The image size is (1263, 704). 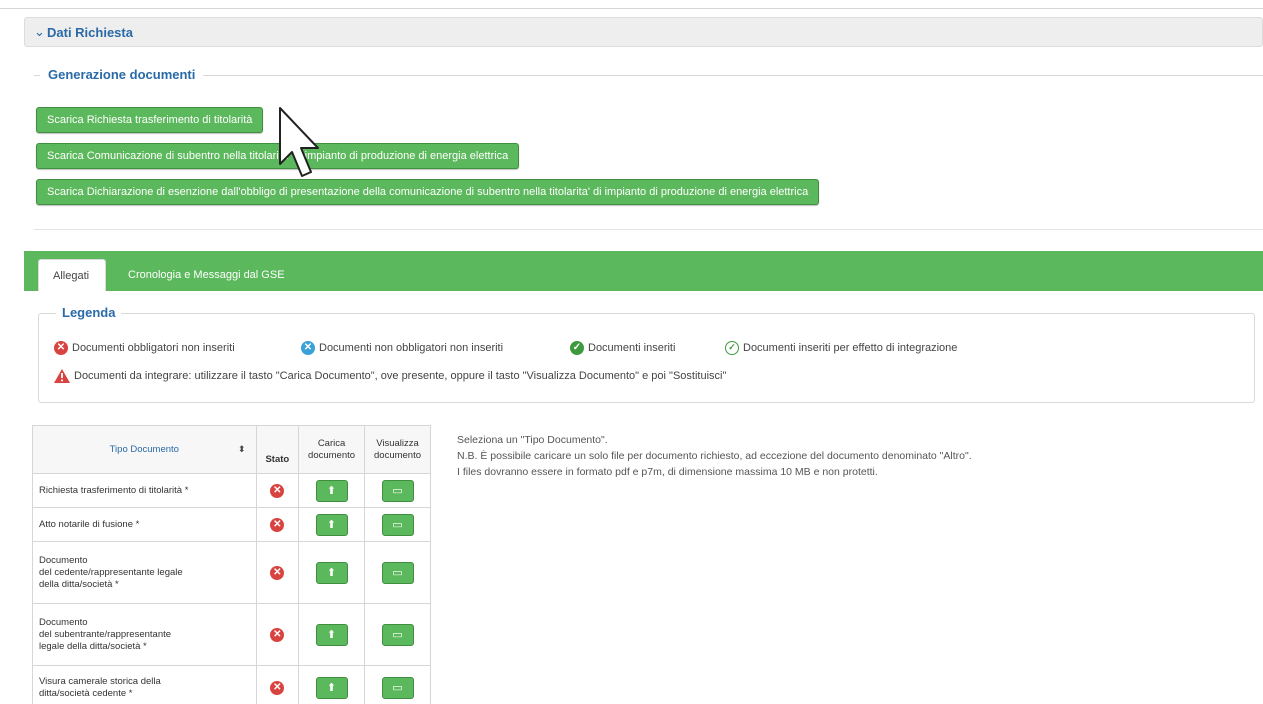 I want to click on legenda-item-inseriti: ✓ Documenti inseriti, so click(x=622, y=348).